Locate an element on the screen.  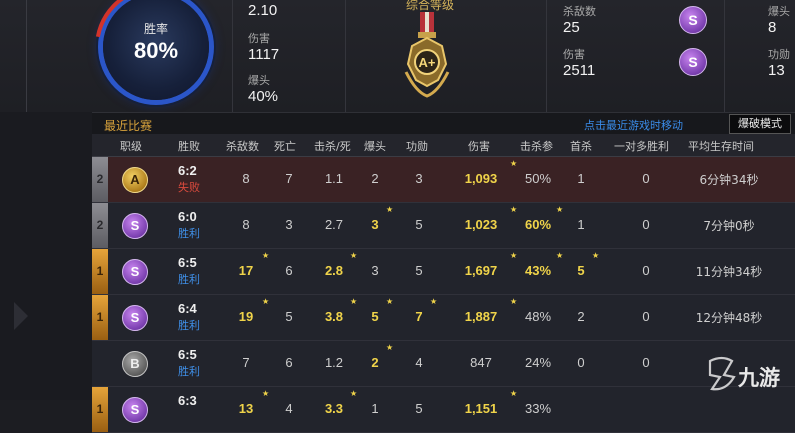
best-damage-stat: 伤害 2511 is located at coordinates (579, 62).